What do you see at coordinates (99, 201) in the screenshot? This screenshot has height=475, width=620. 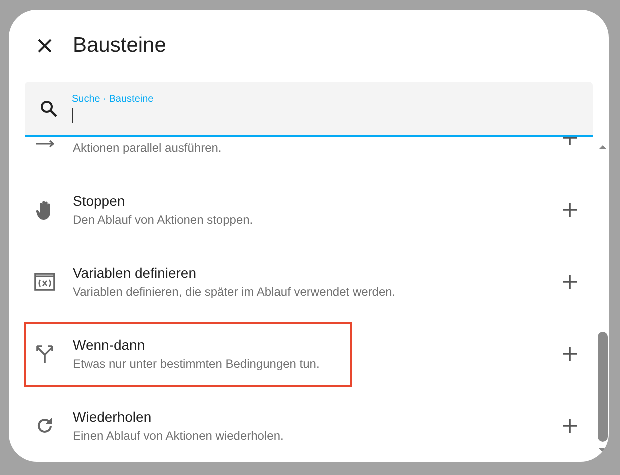 I see `item-title: Stoppen` at bounding box center [99, 201].